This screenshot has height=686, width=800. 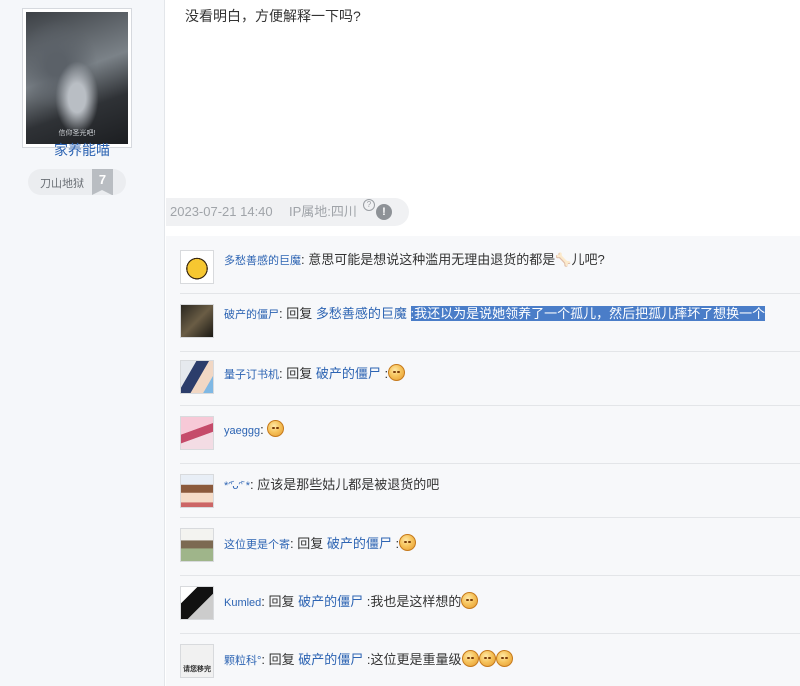 I want to click on avatar-text: 请您移完, so click(x=197, y=669).